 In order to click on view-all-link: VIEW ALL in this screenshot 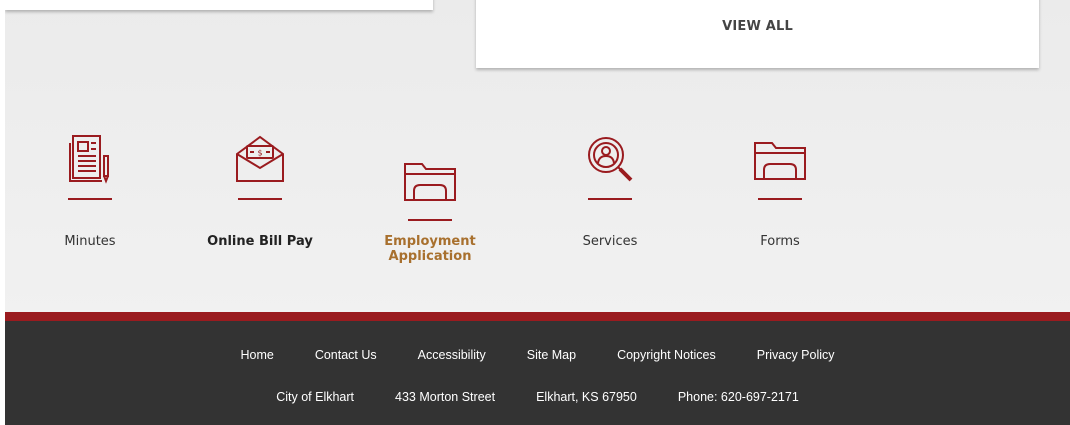, I will do `click(757, 26)`.